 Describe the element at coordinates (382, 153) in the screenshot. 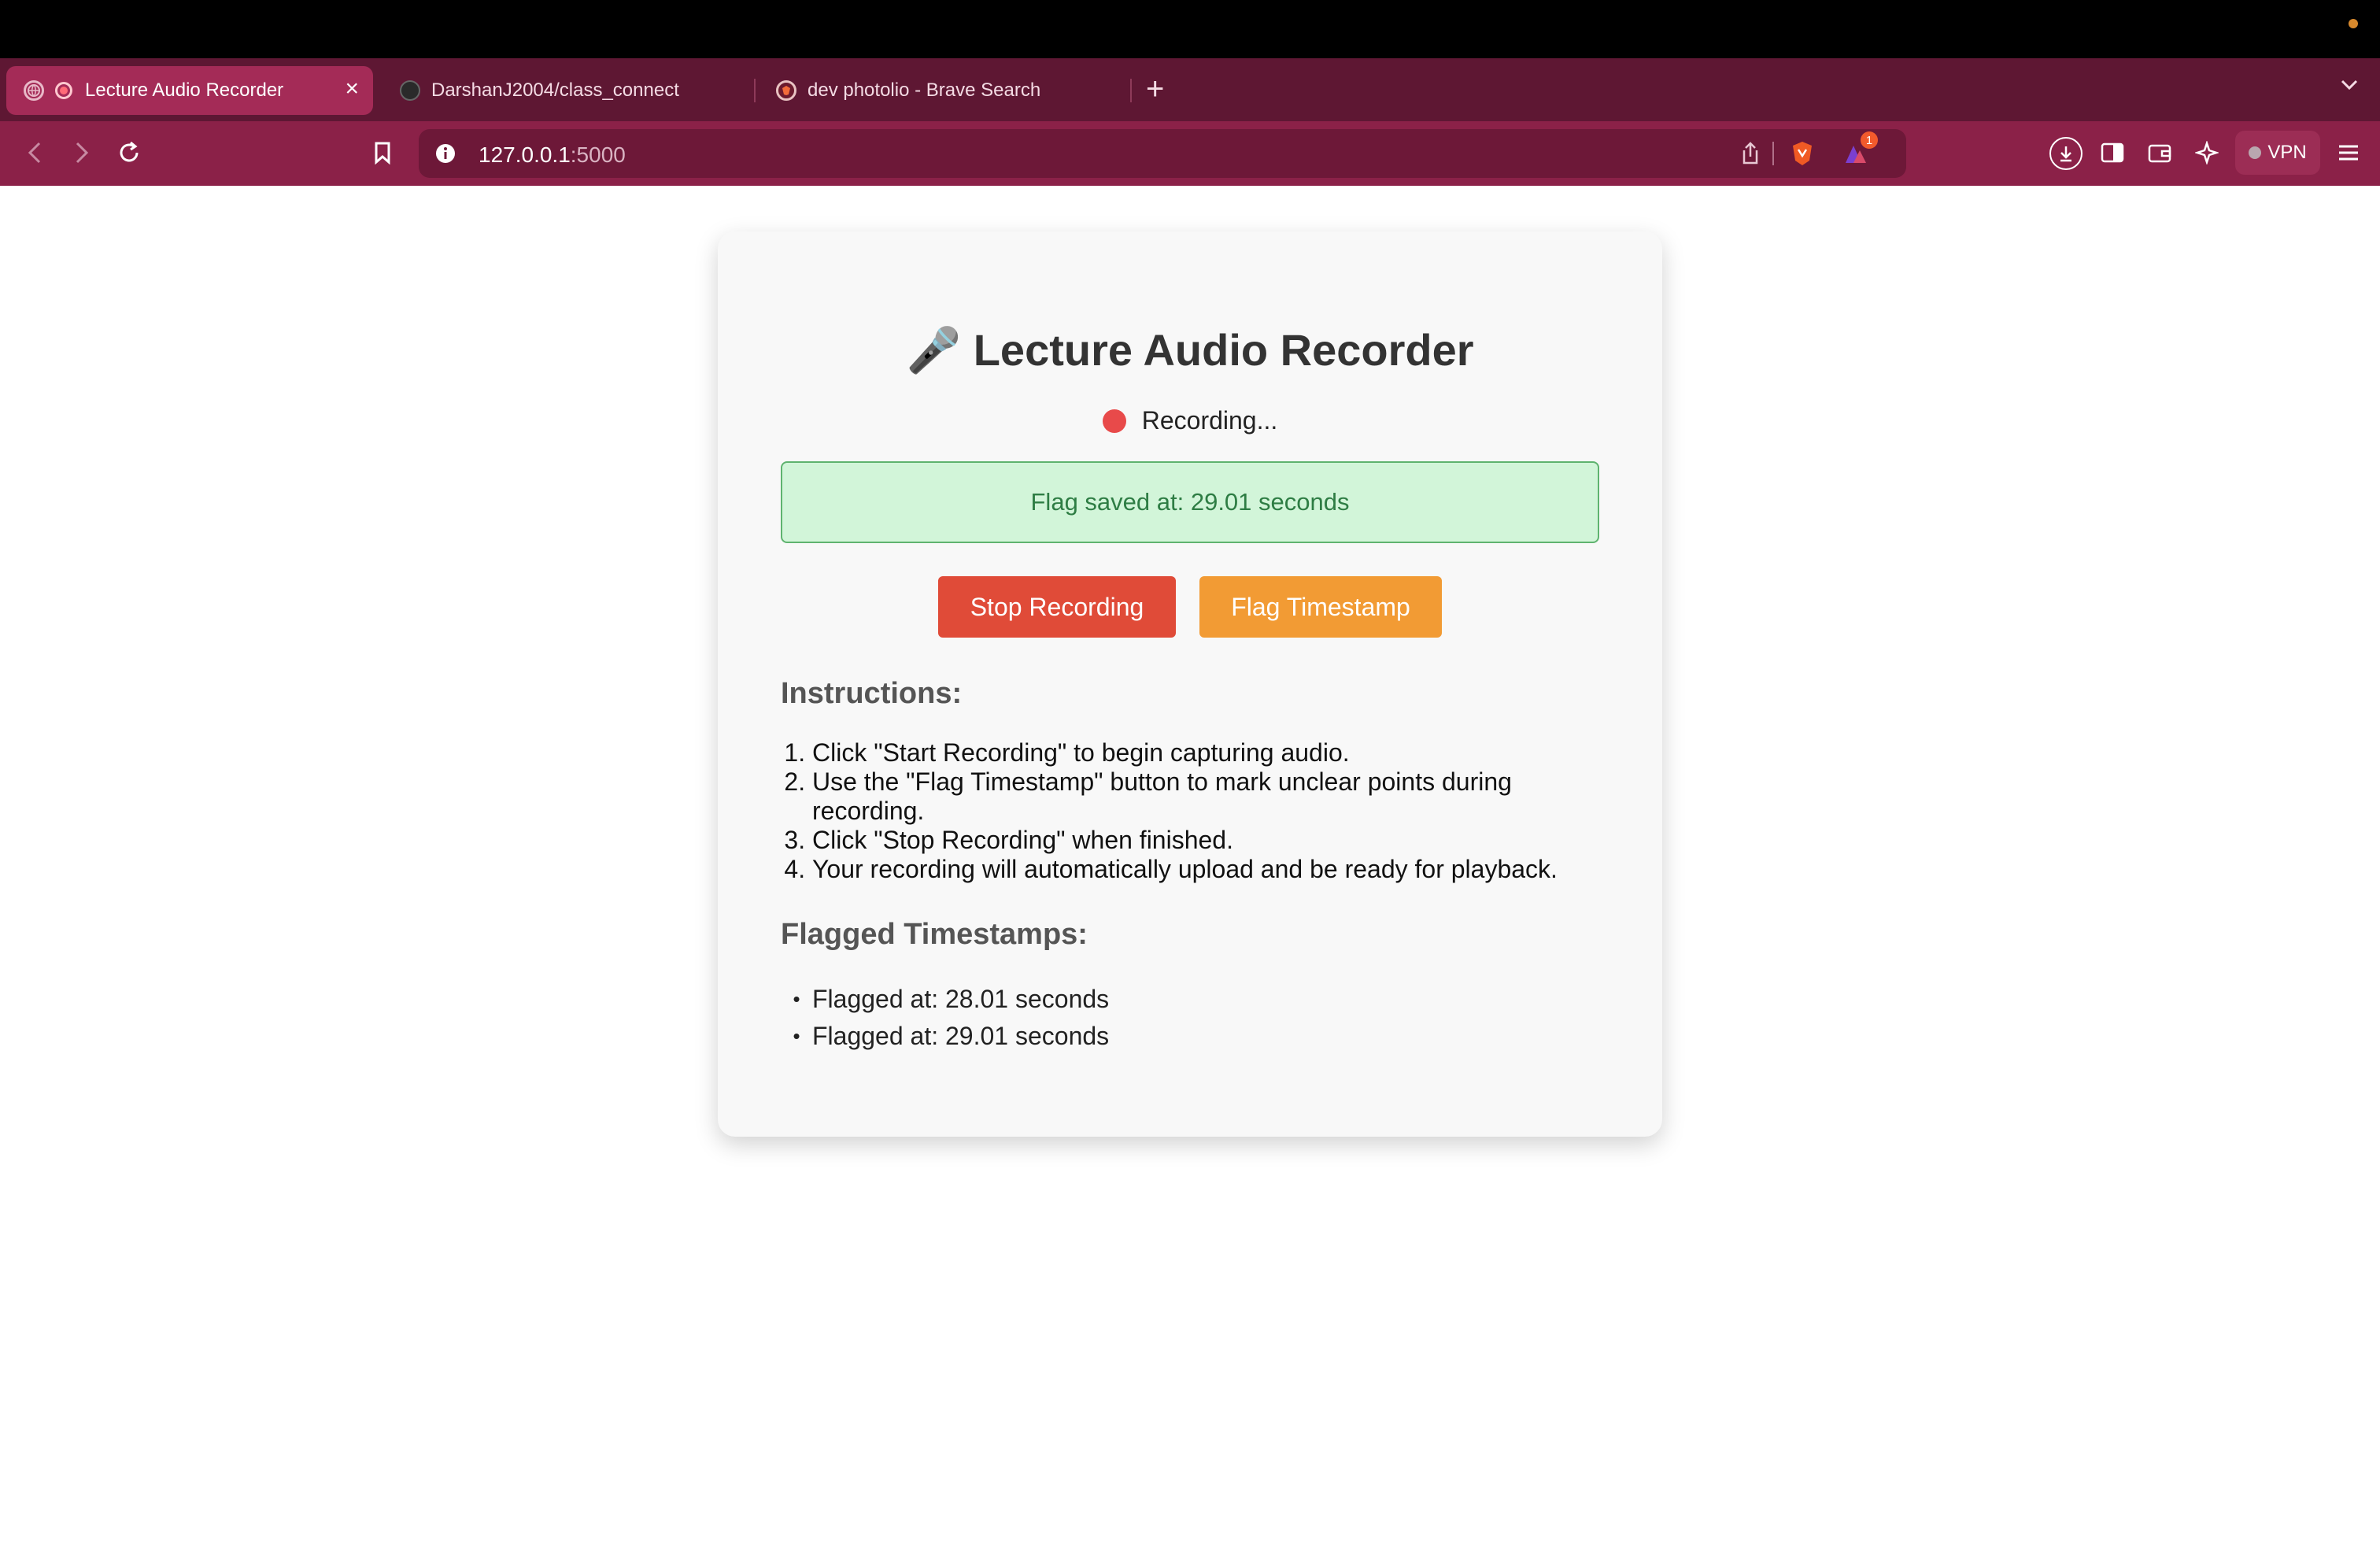

I see `bookmark-icon` at that location.